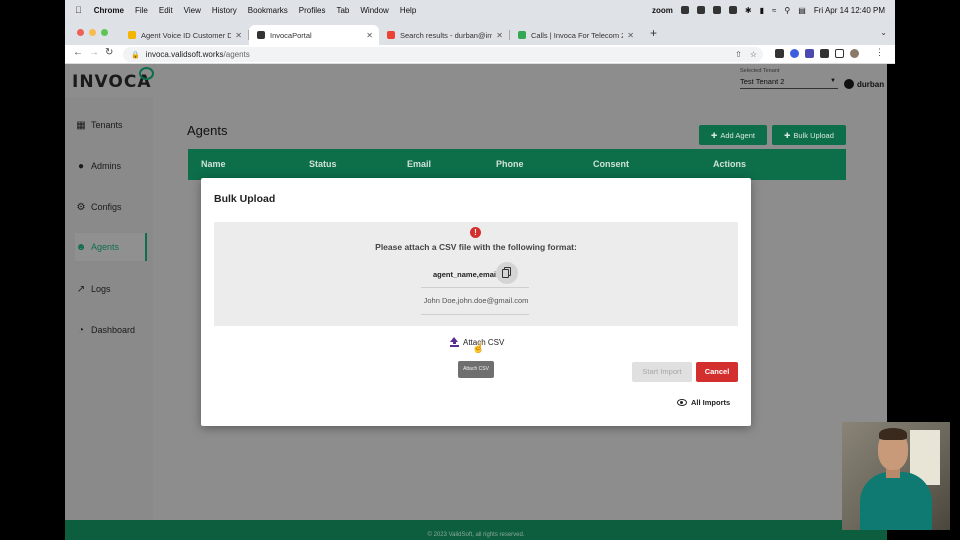 This screenshot has width=960, height=540. What do you see at coordinates (787, 10) in the screenshot?
I see `search-icon: ⚲` at bounding box center [787, 10].